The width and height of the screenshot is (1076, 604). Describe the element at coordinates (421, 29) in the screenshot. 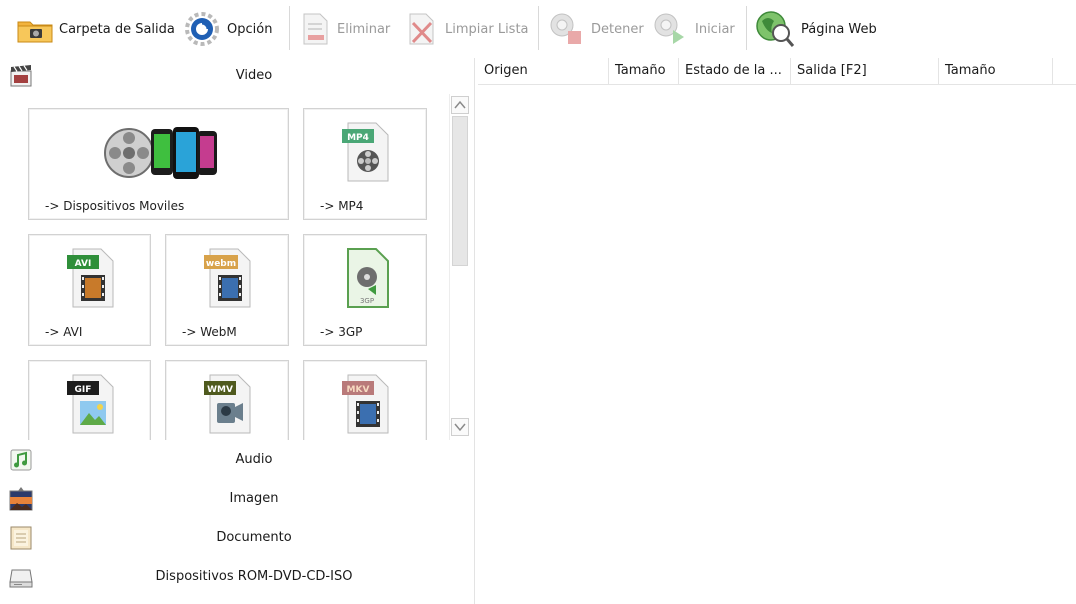

I see `clear-list-icon` at that location.